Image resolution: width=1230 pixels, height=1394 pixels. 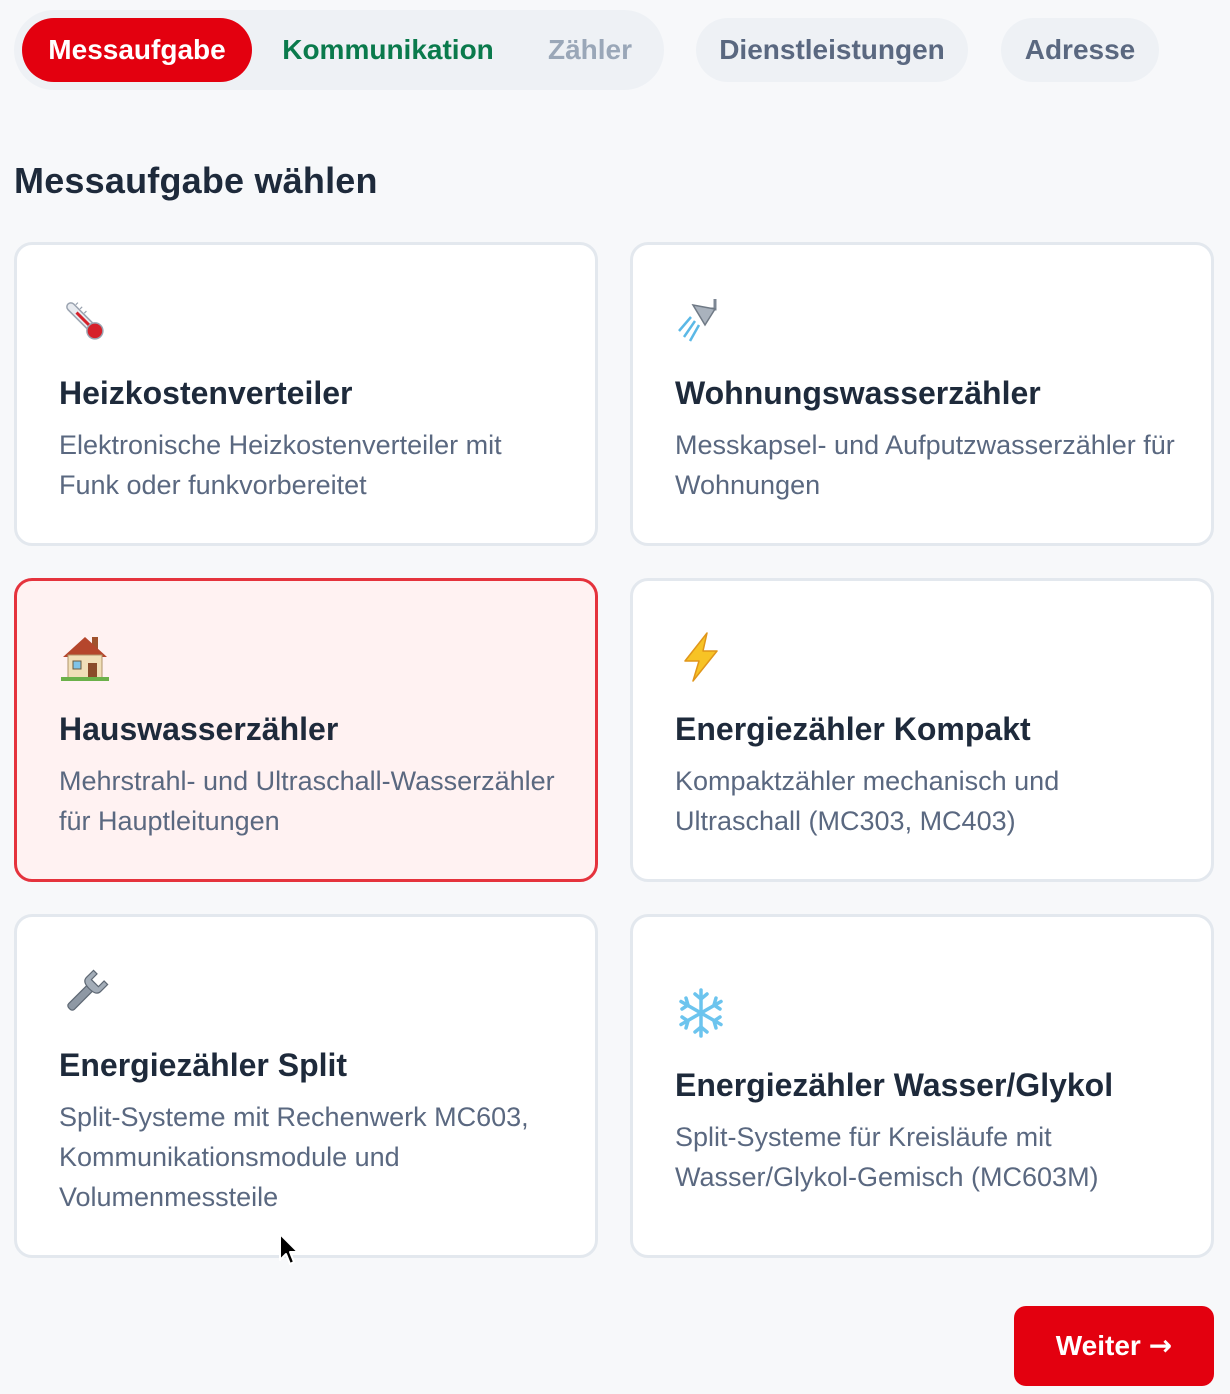 What do you see at coordinates (853, 729) in the screenshot?
I see `card-title: Energiezähler Kompakt` at bounding box center [853, 729].